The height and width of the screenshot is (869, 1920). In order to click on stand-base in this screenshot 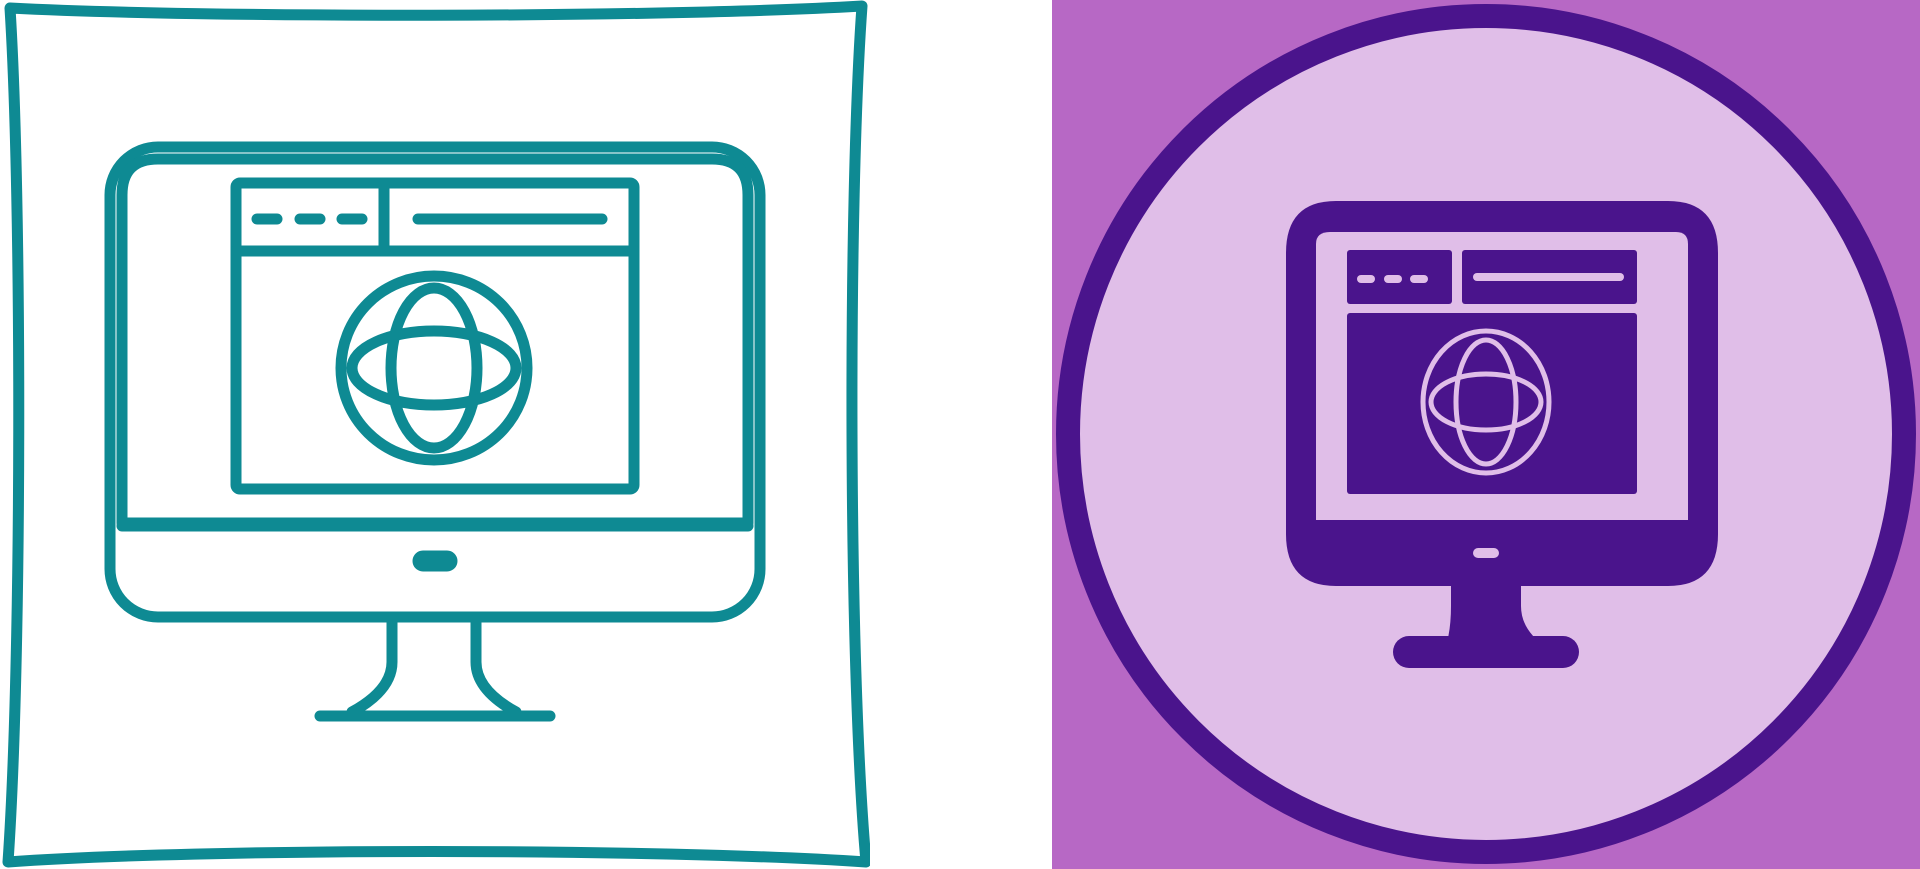, I will do `click(1486, 652)`.